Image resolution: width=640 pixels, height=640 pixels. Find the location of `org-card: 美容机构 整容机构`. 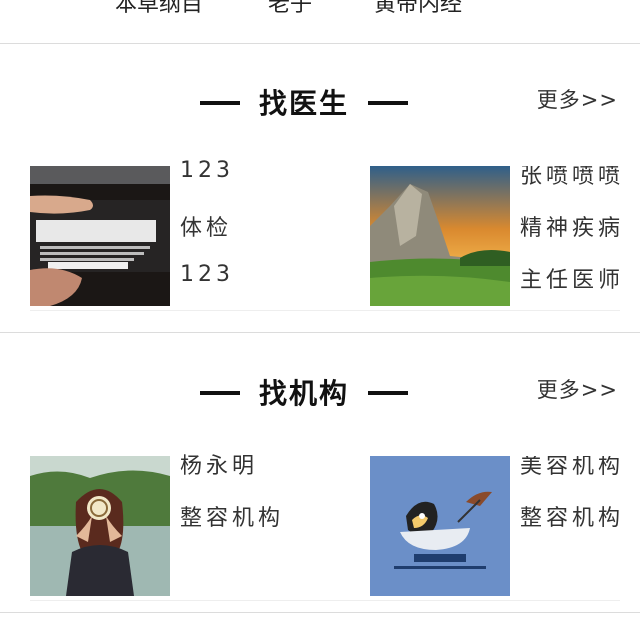

org-card: 美容机构 整容机构 is located at coordinates (505, 526).